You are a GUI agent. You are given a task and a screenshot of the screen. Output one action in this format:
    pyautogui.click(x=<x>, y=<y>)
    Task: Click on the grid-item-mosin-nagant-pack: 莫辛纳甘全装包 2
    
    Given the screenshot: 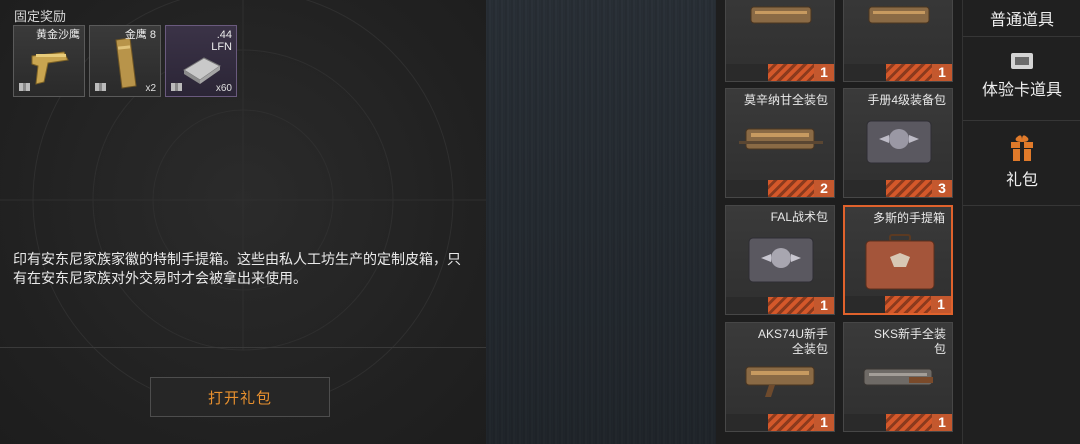 What is the action you would take?
    pyautogui.click(x=780, y=143)
    